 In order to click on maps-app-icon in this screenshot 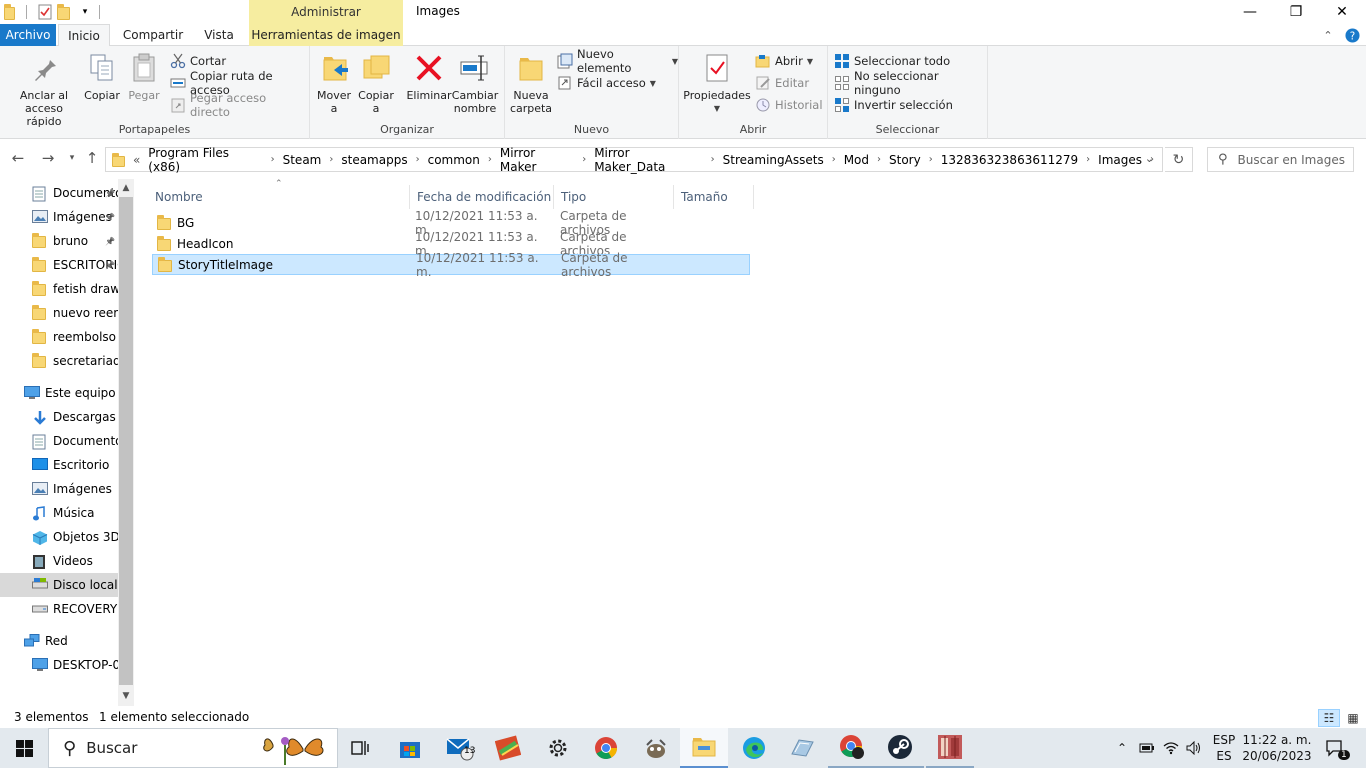, I will do `click(508, 748)`.